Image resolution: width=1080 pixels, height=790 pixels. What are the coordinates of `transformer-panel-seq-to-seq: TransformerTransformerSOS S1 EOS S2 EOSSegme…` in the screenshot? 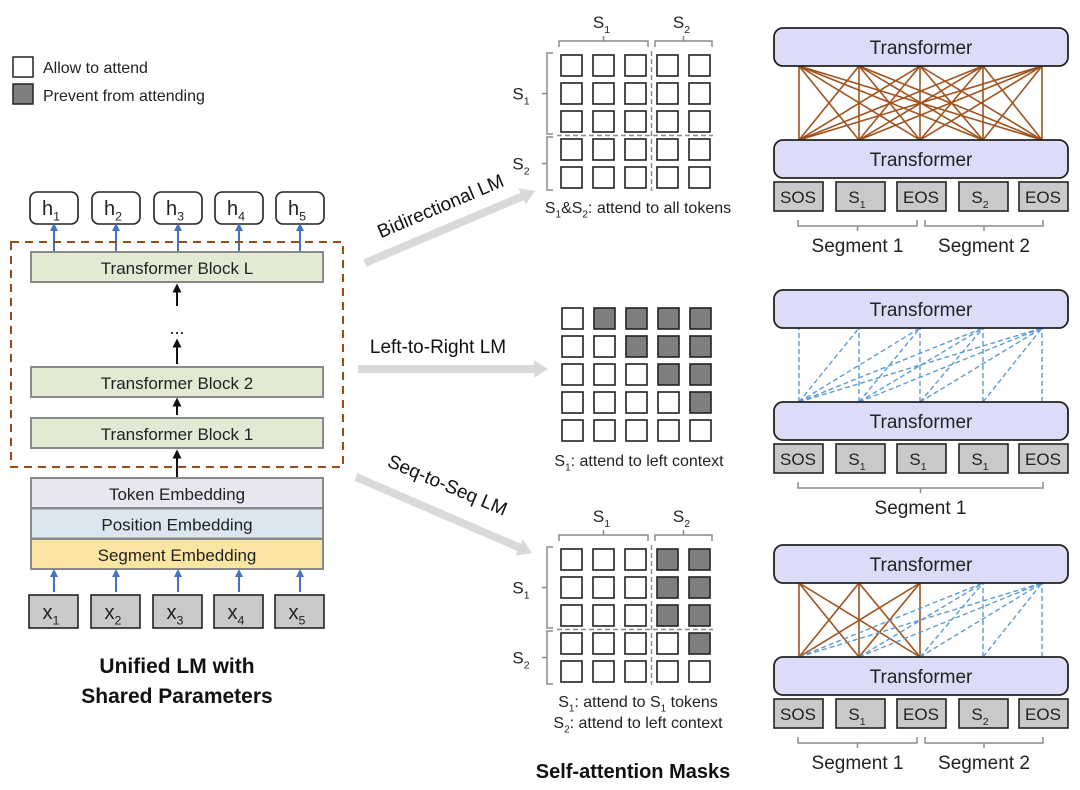 It's located at (921, 659).